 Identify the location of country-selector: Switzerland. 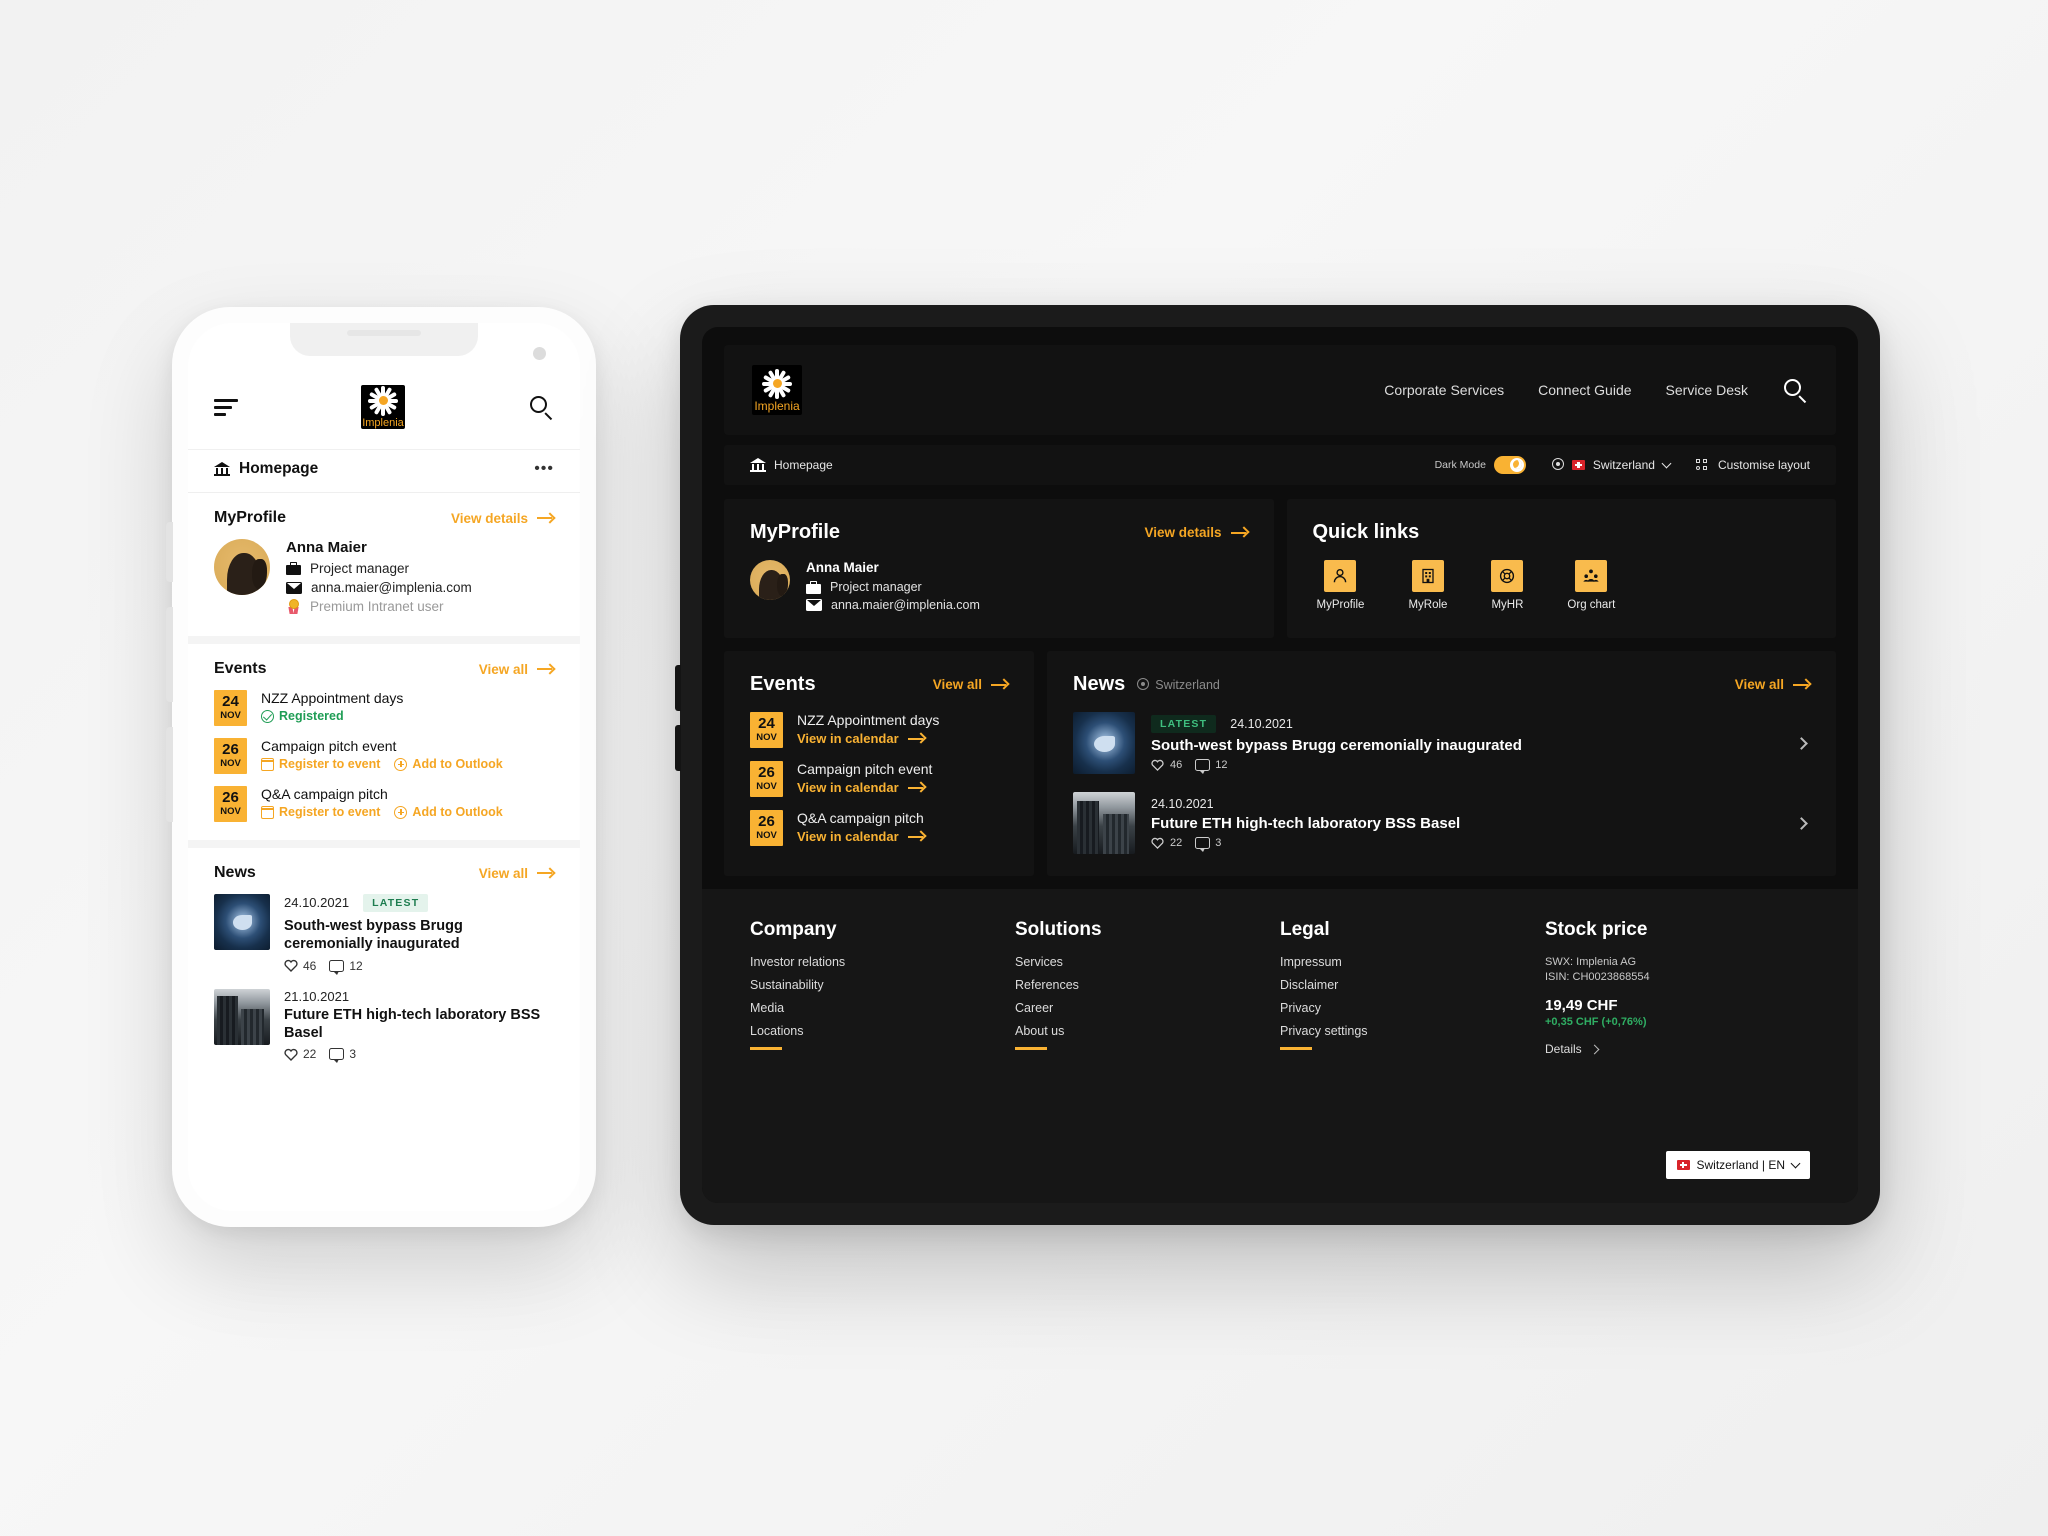
(1611, 465).